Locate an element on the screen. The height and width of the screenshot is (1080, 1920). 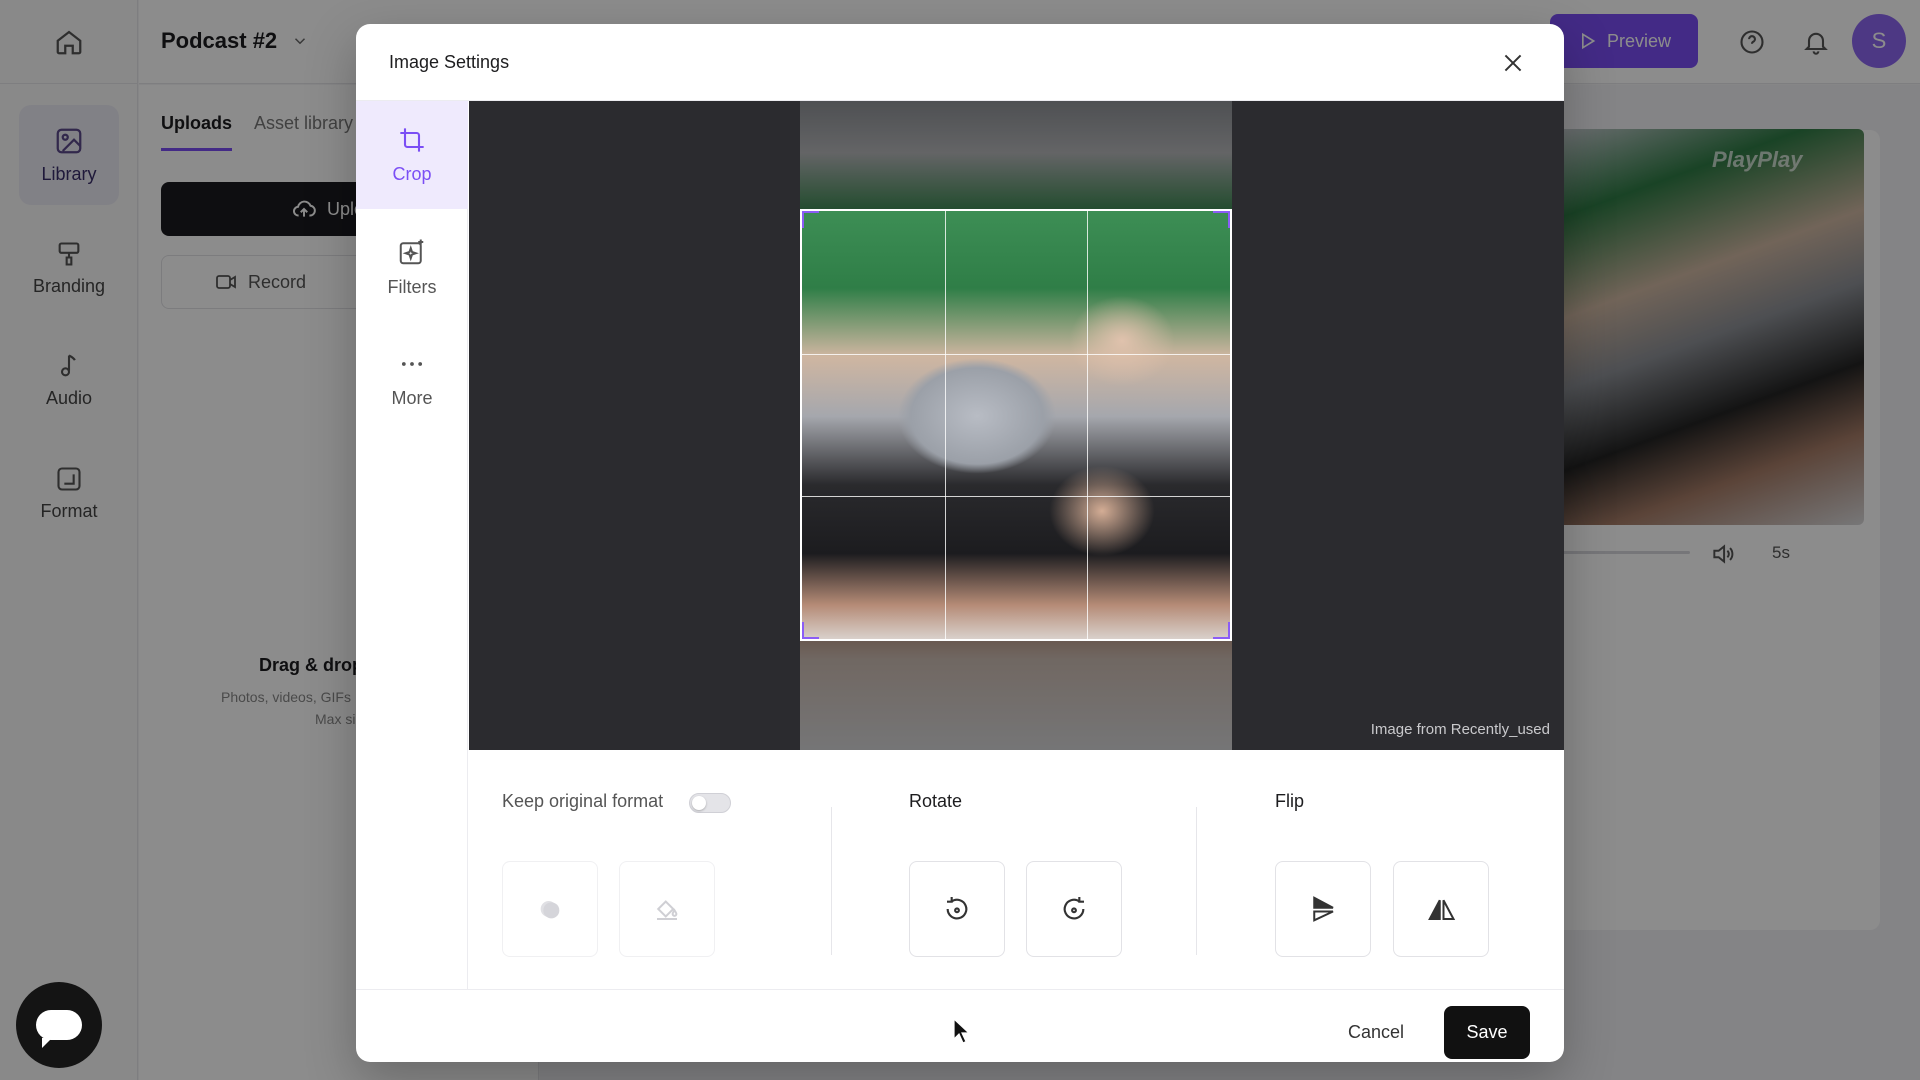
tool-filters: Filters is located at coordinates (412, 267).